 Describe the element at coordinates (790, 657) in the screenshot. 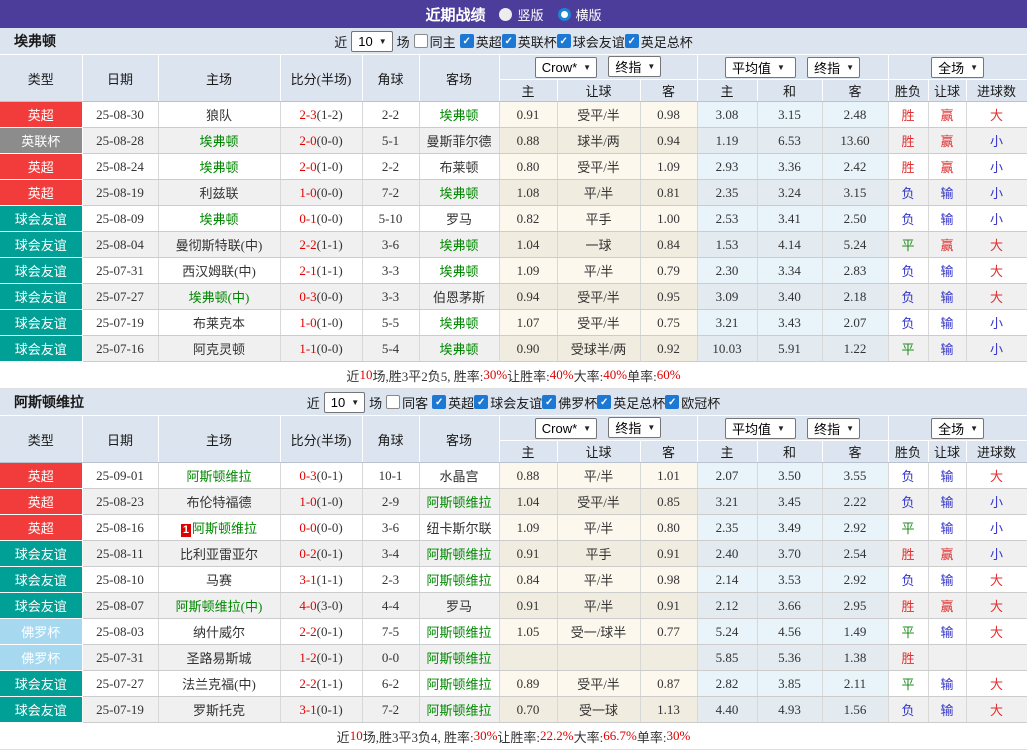

I see `avg-draw-odds: 5.36` at that location.